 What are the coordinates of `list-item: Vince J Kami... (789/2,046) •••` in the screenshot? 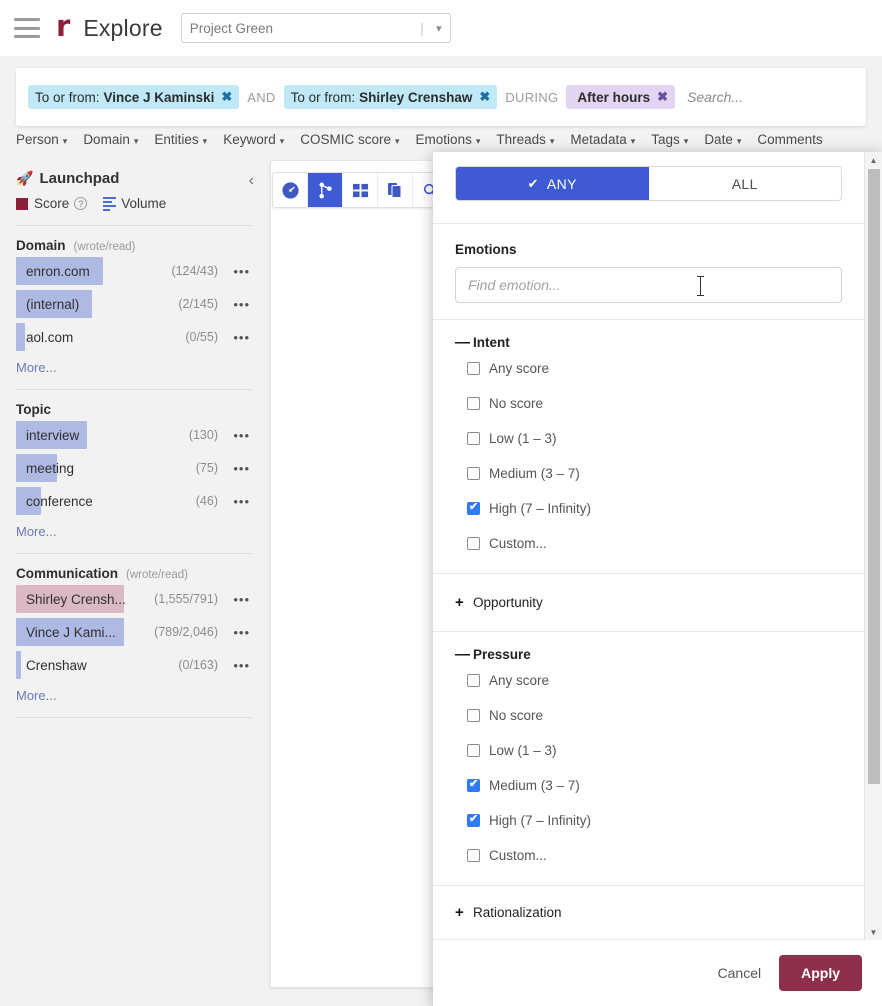 It's located at (134, 632).